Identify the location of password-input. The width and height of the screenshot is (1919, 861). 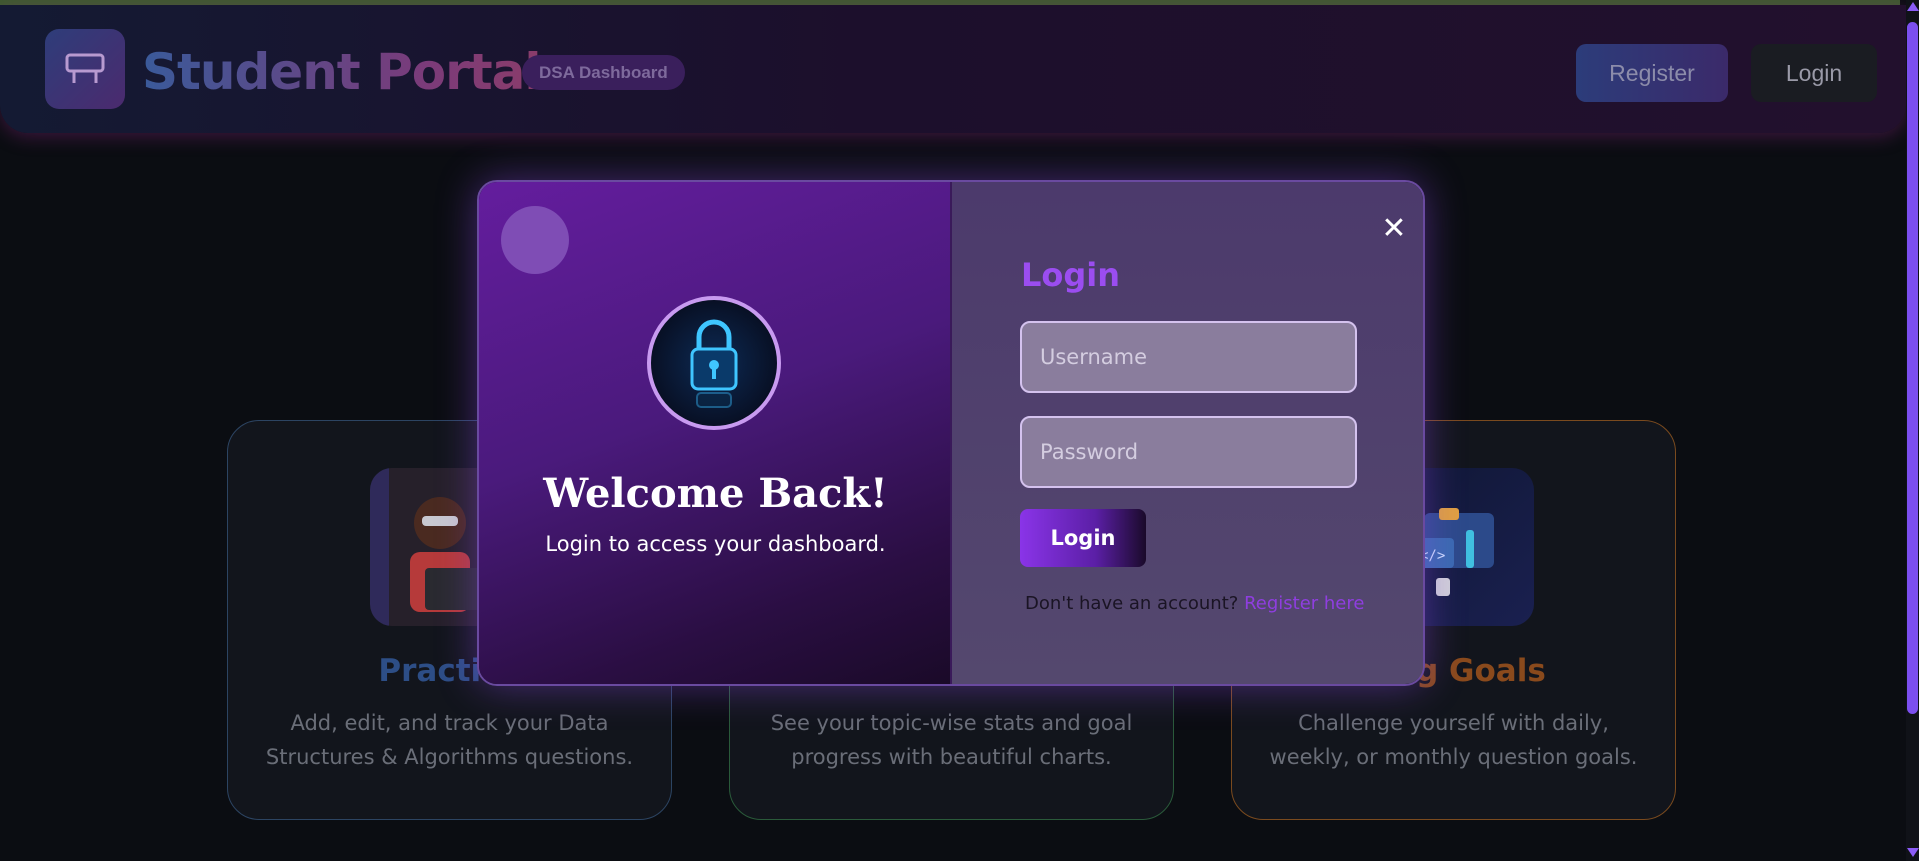
(1188, 452).